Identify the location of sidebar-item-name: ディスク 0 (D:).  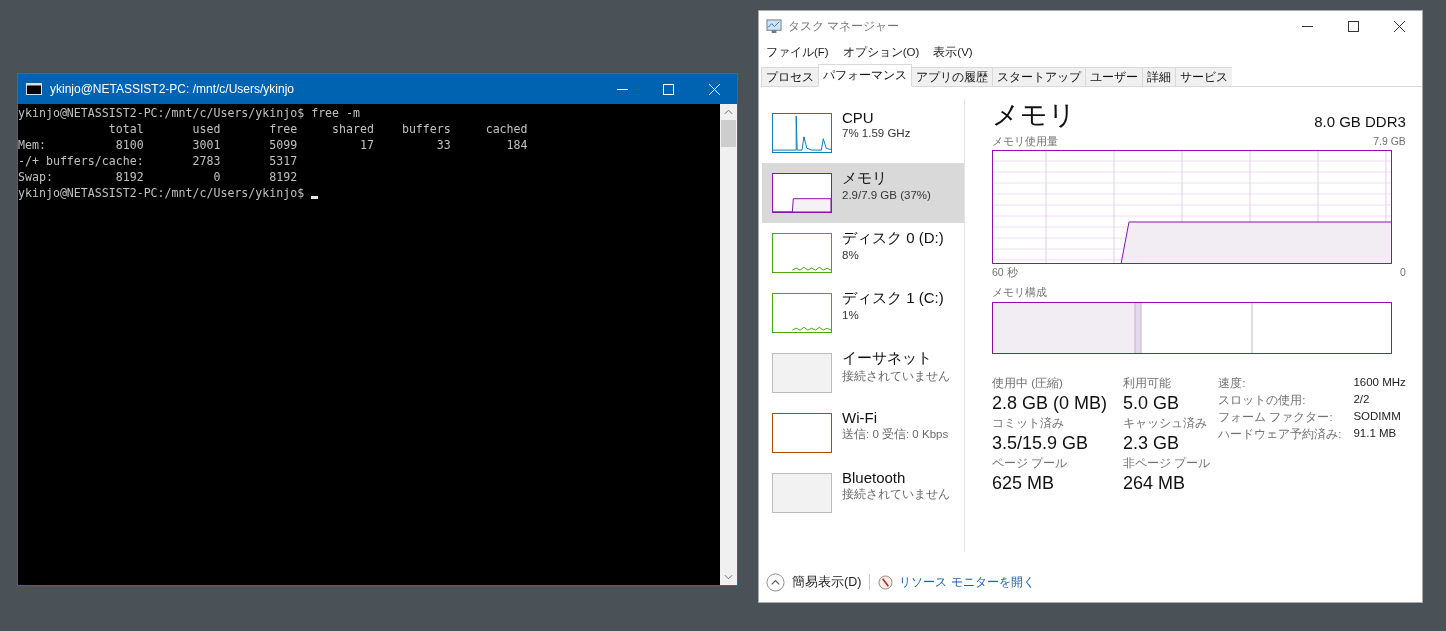
(893, 238).